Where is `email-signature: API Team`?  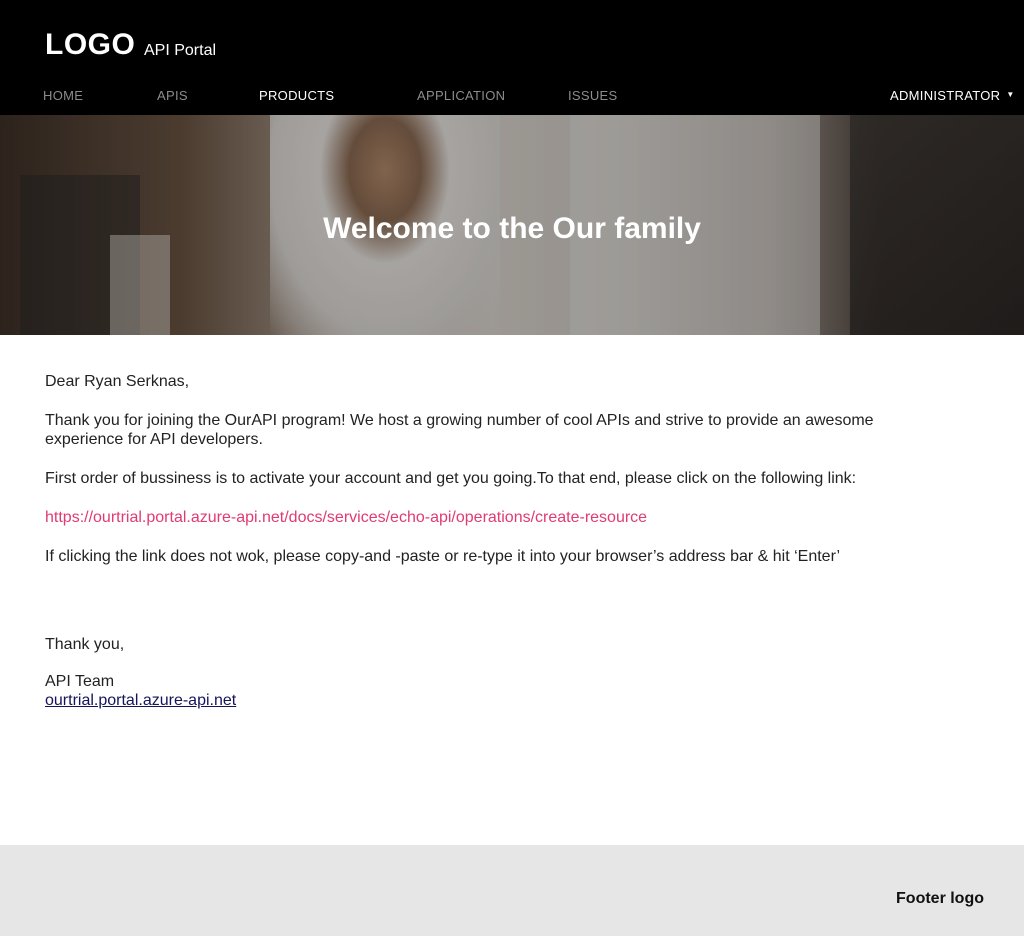
email-signature: API Team is located at coordinates (80, 681).